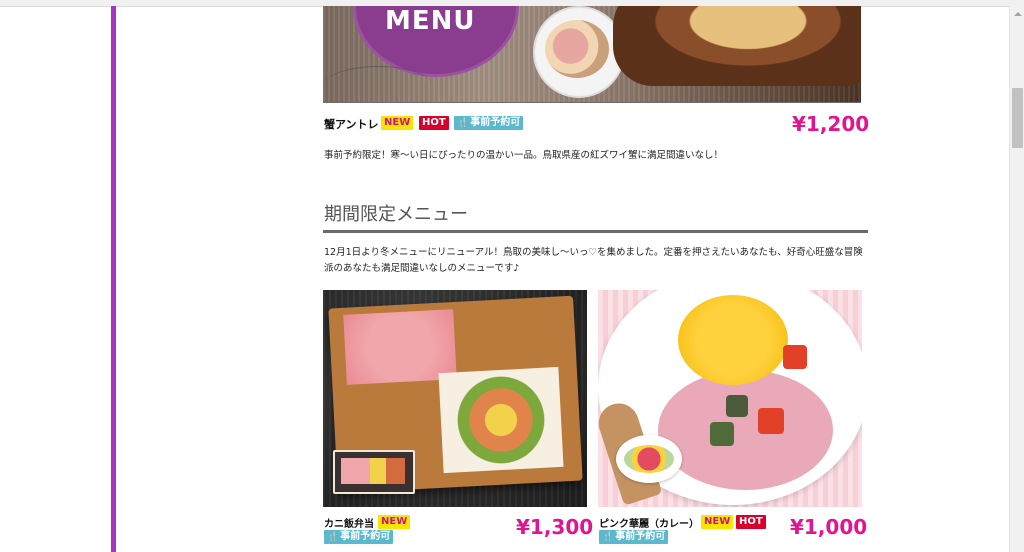 The image size is (1024, 552). Describe the element at coordinates (829, 527) in the screenshot. I see `item-price: ¥1,000` at that location.